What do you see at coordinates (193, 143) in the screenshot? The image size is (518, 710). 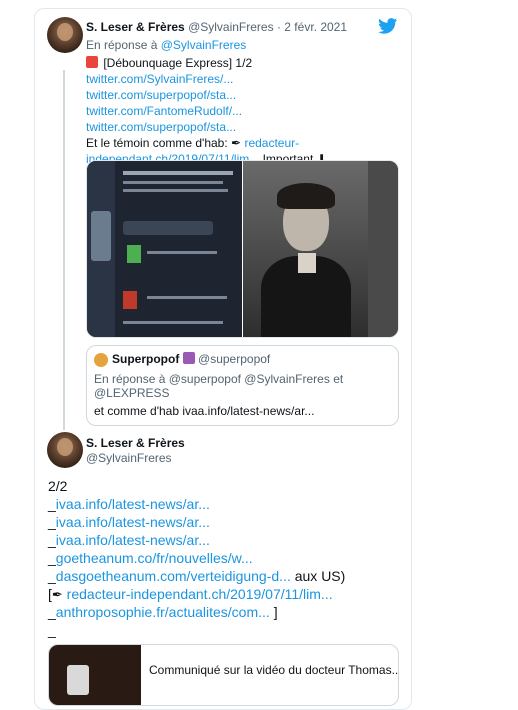 I see `witness-line: Et le témoin comme d'hab: ✒ redacteur-` at bounding box center [193, 143].